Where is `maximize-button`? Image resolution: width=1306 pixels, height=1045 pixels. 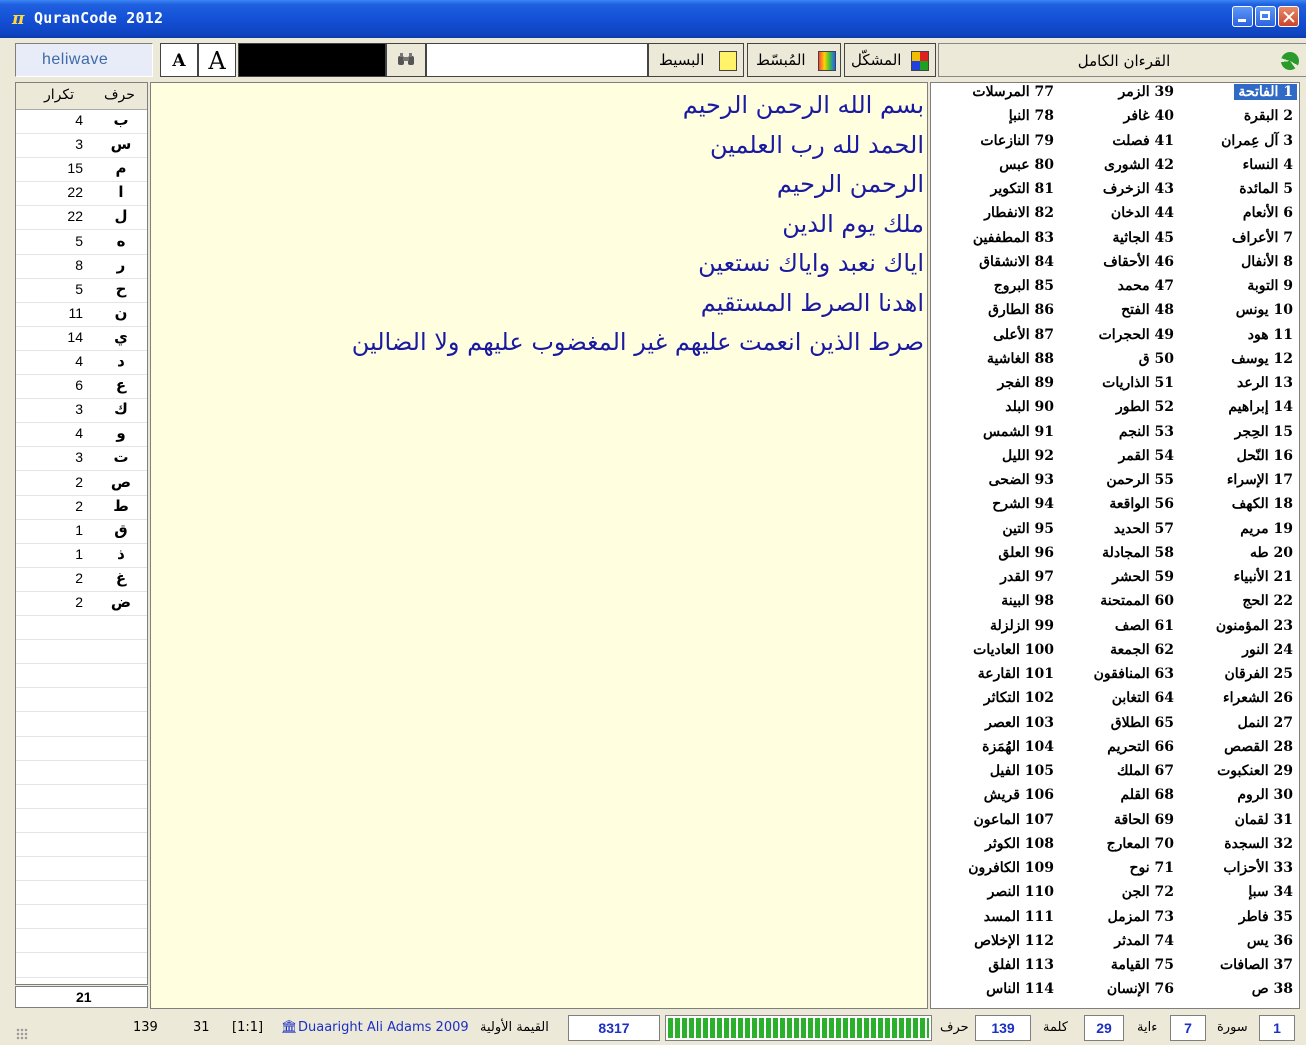
maximize-button is located at coordinates (1265, 16).